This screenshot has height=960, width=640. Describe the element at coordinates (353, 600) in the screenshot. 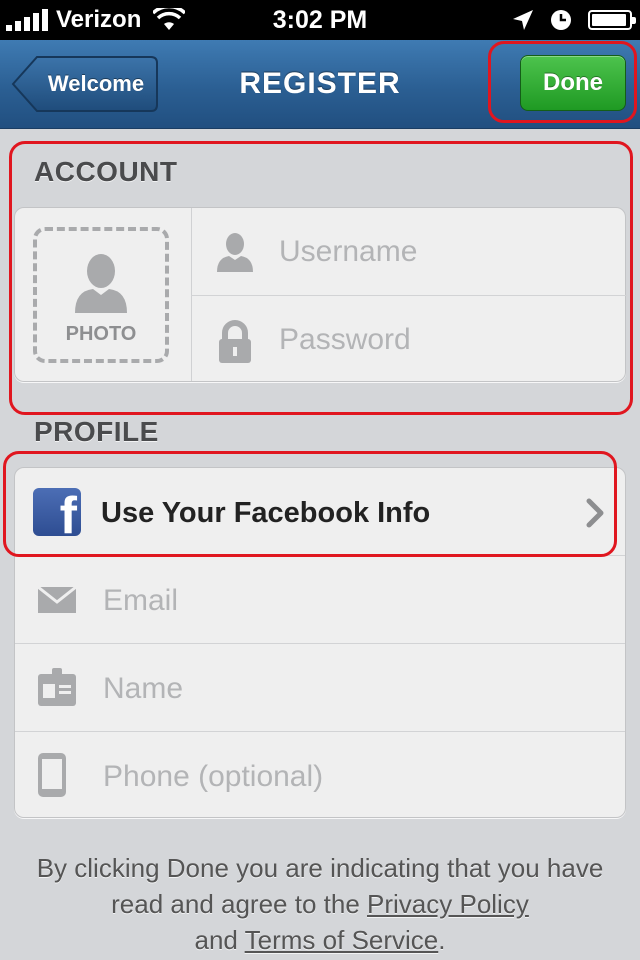

I see `email-input` at that location.